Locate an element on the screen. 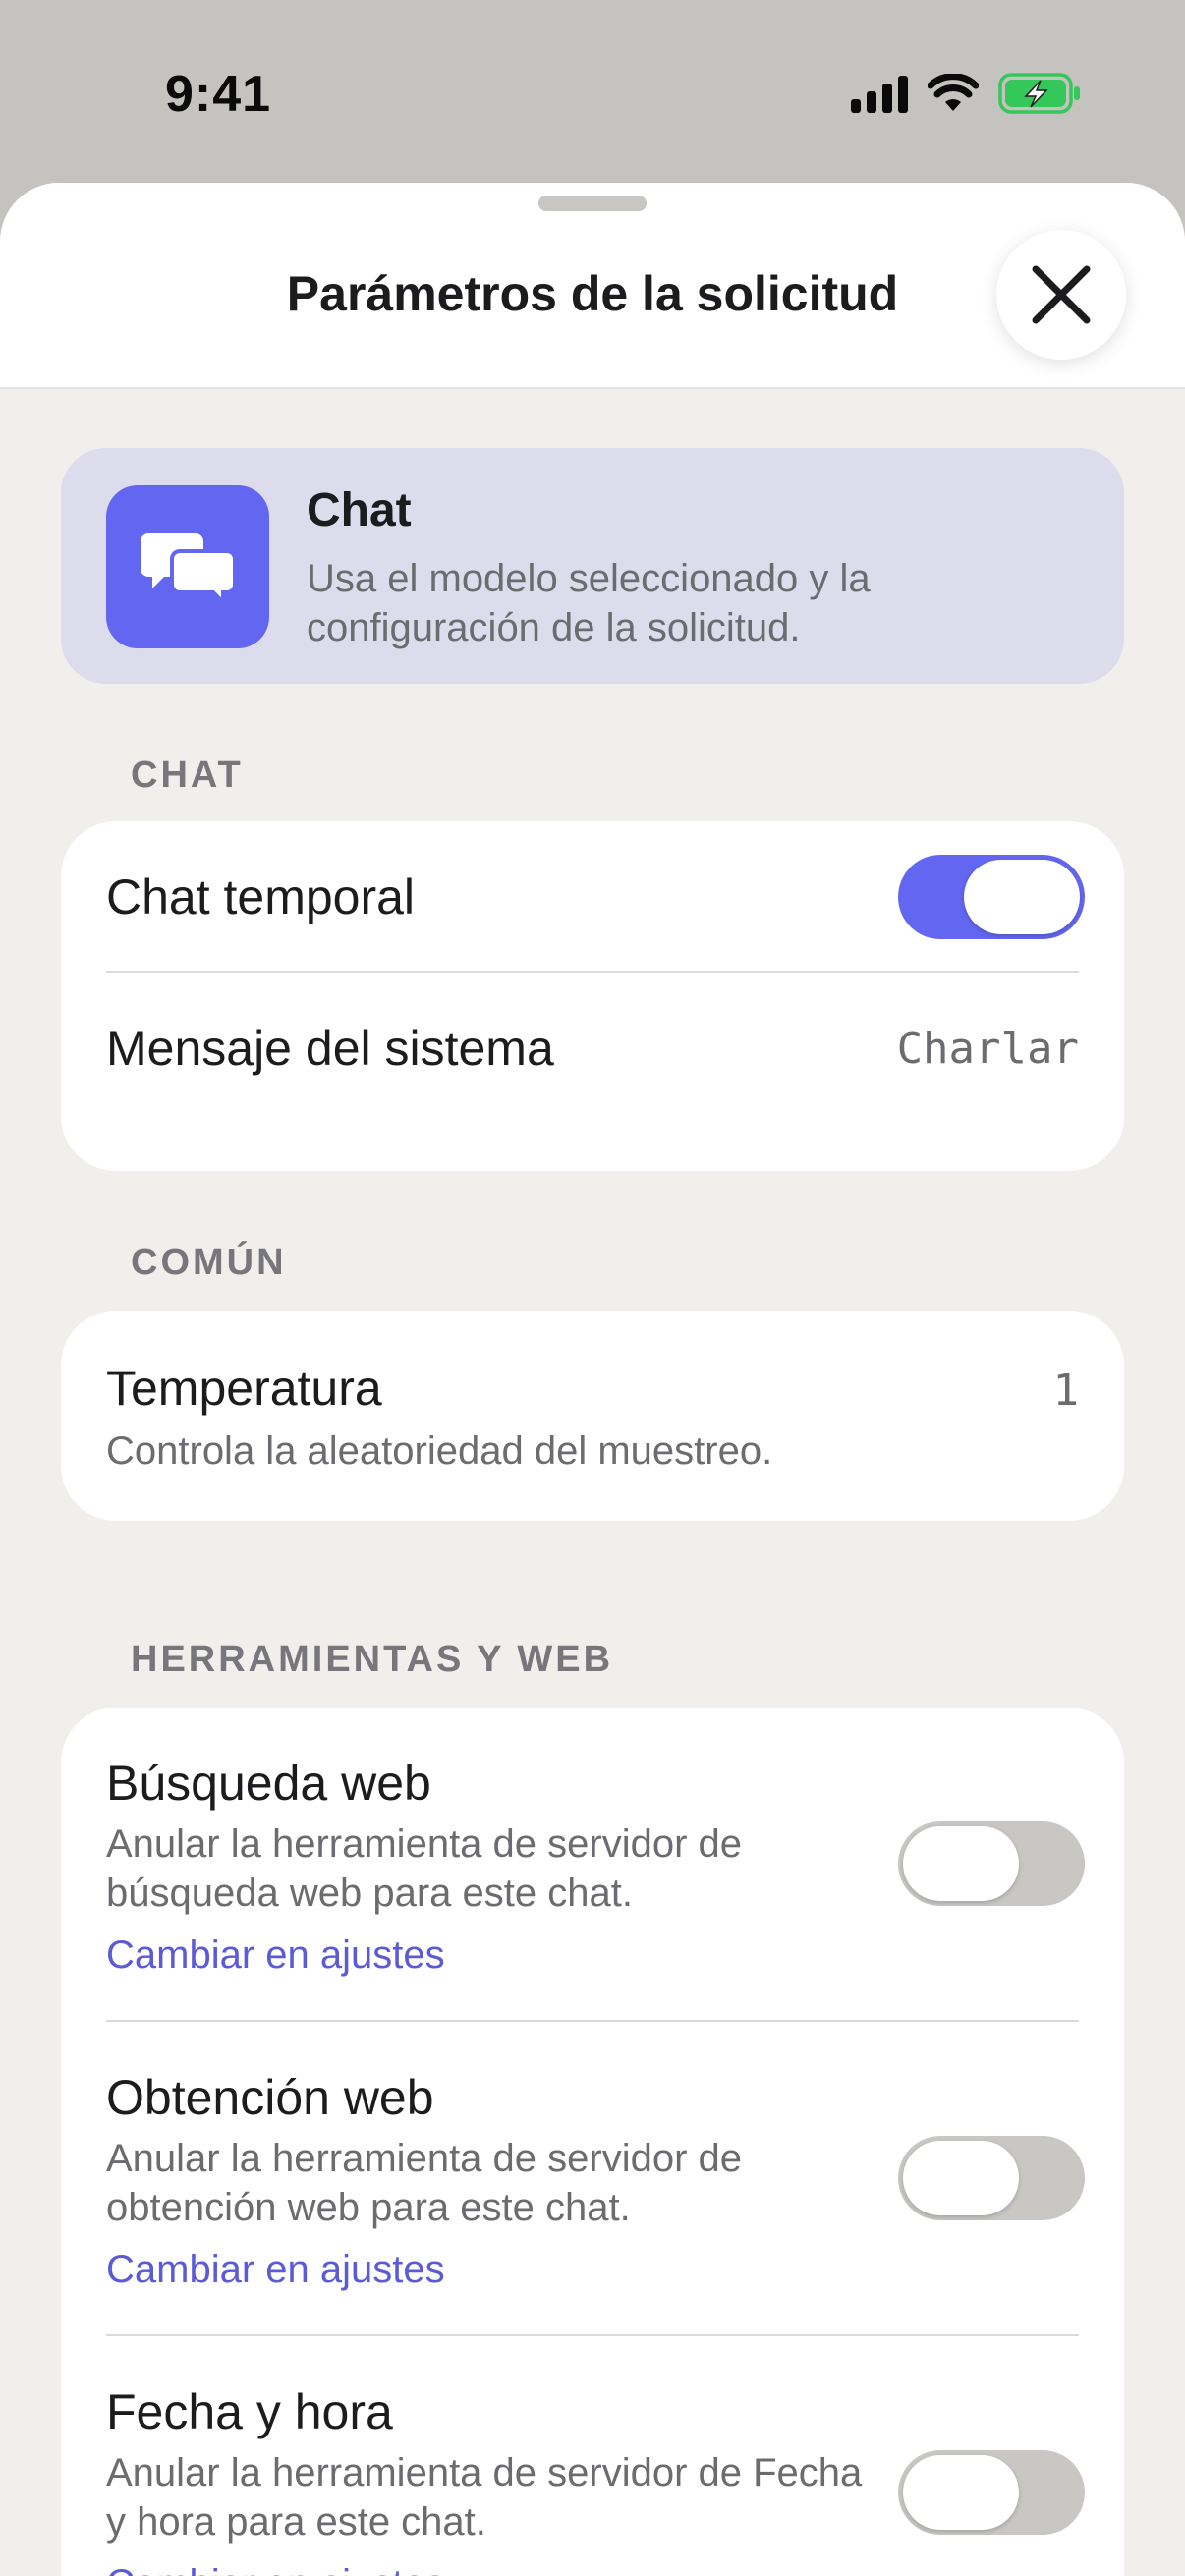  mode-icon-tile is located at coordinates (187, 566).